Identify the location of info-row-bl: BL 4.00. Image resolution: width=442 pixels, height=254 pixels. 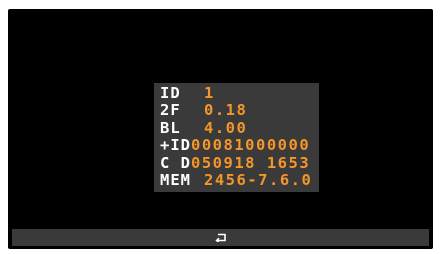
(239, 127).